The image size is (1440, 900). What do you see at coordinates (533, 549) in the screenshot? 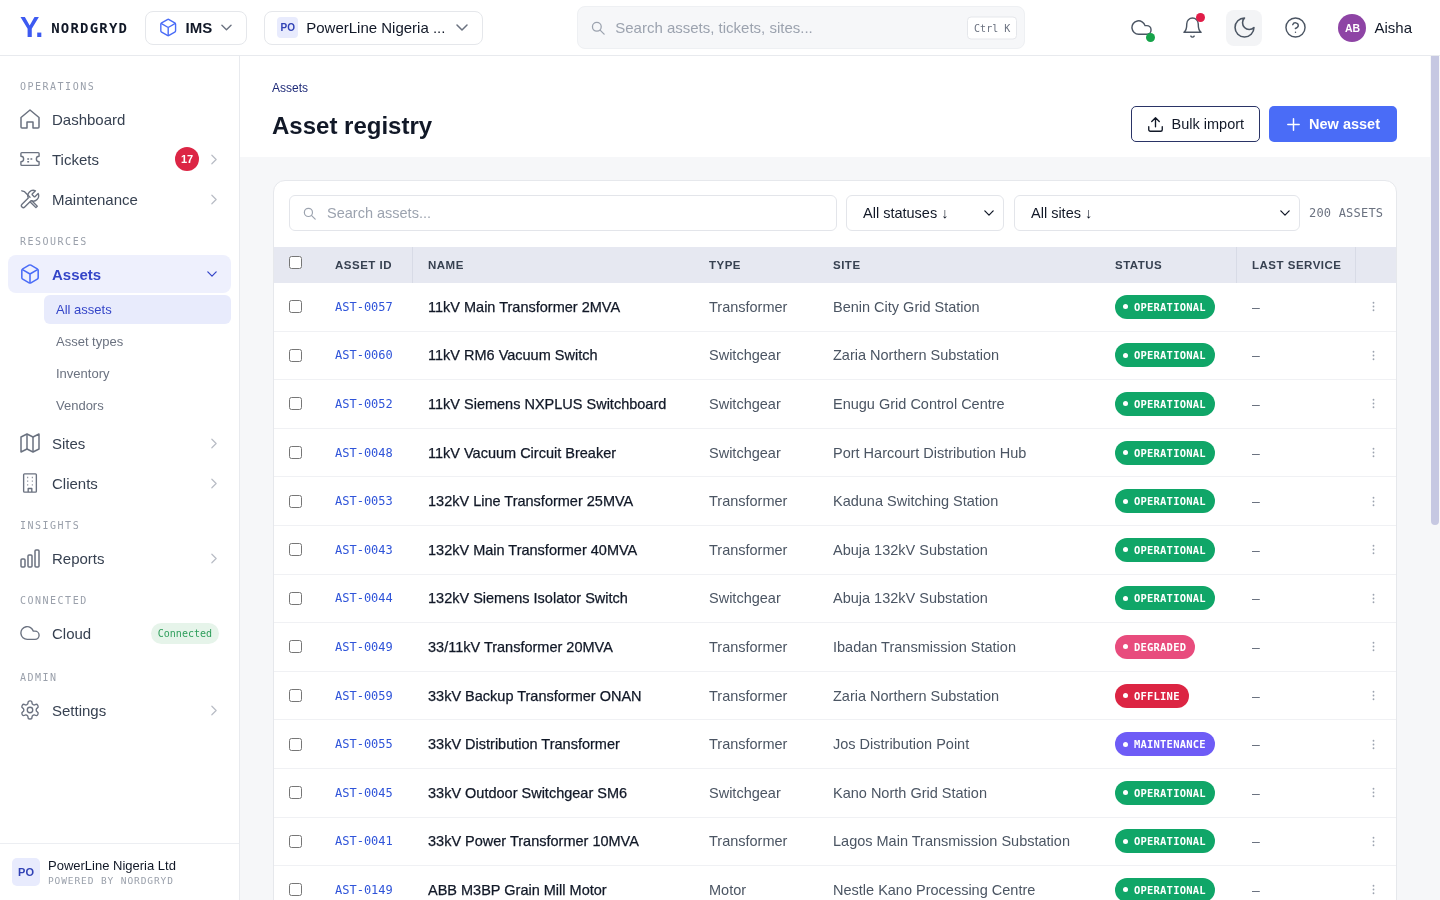
I see `asset-name: 132kV Main Transformer 40MVA` at bounding box center [533, 549].